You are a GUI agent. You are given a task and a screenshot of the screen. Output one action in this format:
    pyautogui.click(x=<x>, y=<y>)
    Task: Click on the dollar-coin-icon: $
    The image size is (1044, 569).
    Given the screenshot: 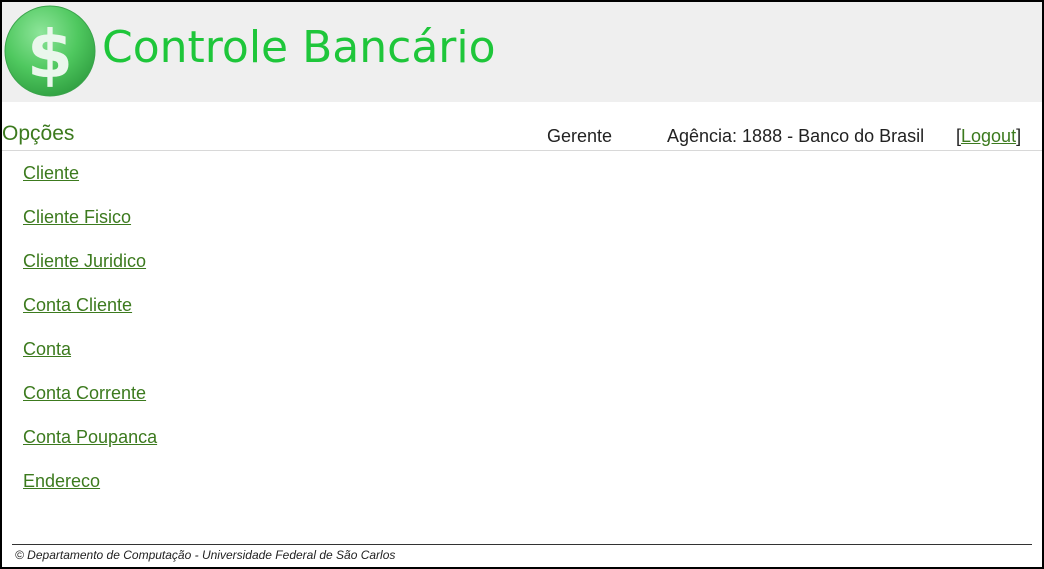 What is the action you would take?
    pyautogui.click(x=50, y=51)
    